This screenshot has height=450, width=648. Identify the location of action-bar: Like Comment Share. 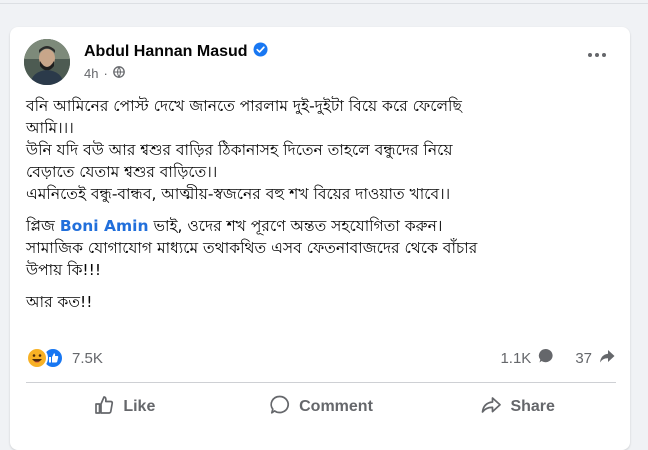
(321, 407).